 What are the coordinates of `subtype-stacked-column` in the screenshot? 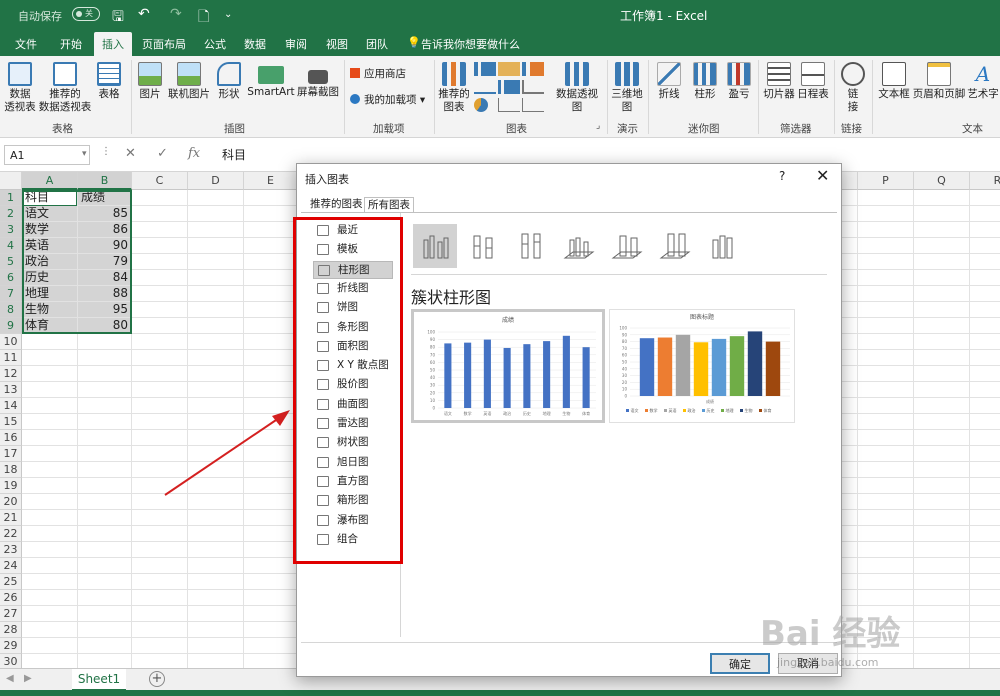 It's located at (483, 246).